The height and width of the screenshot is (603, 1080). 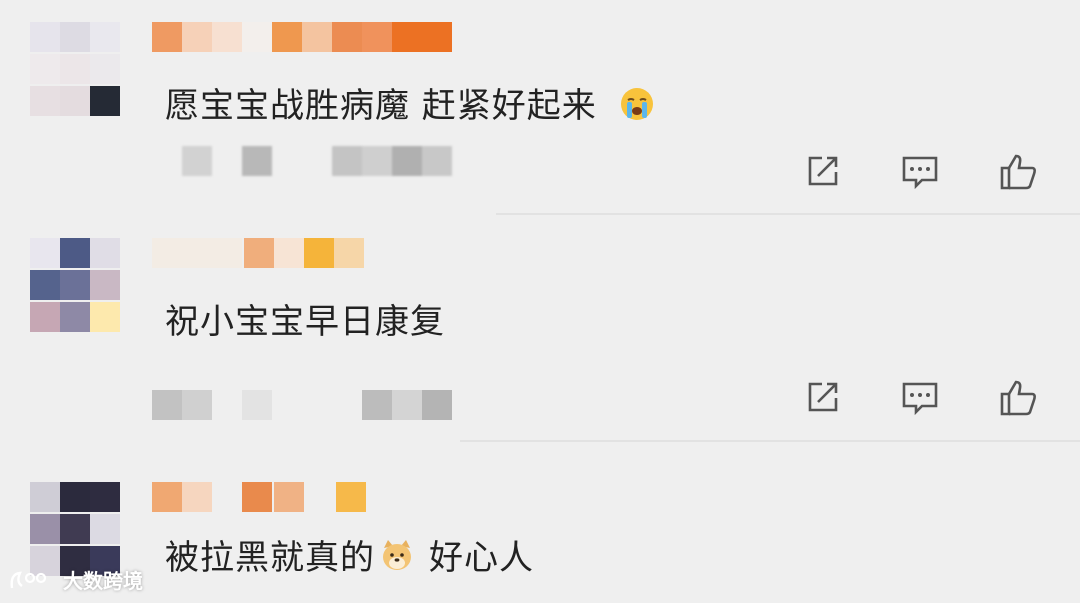 I want to click on watermark: 大数跨境, so click(x=75, y=581).